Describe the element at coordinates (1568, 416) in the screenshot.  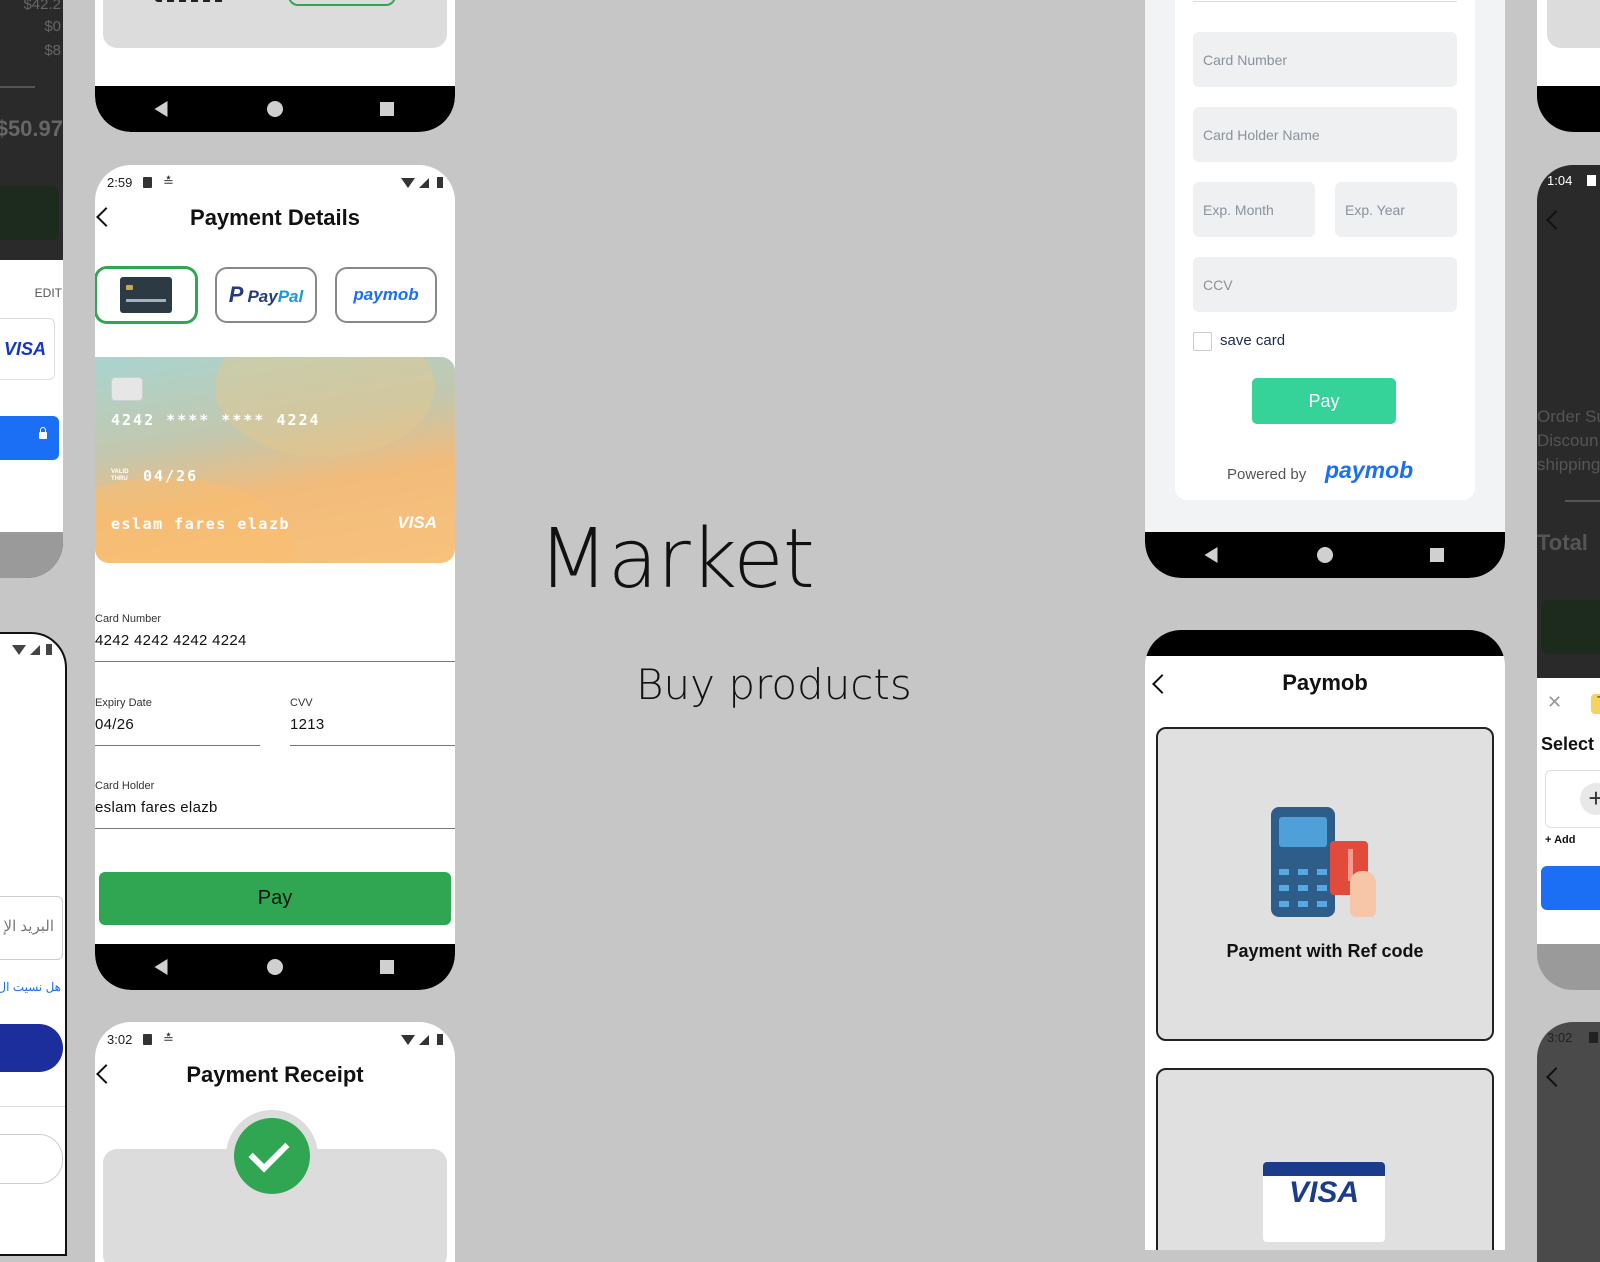
I see `summary-line: Order Su` at that location.